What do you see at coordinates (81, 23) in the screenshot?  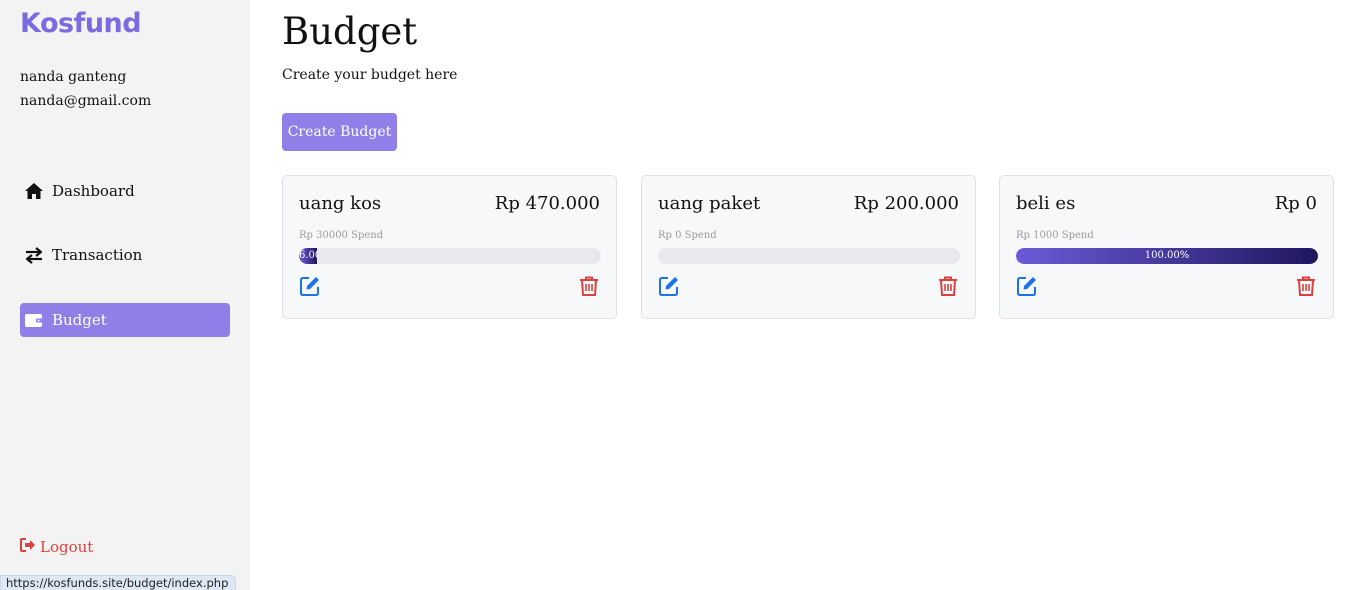 I see `app-logo: Kosfund` at bounding box center [81, 23].